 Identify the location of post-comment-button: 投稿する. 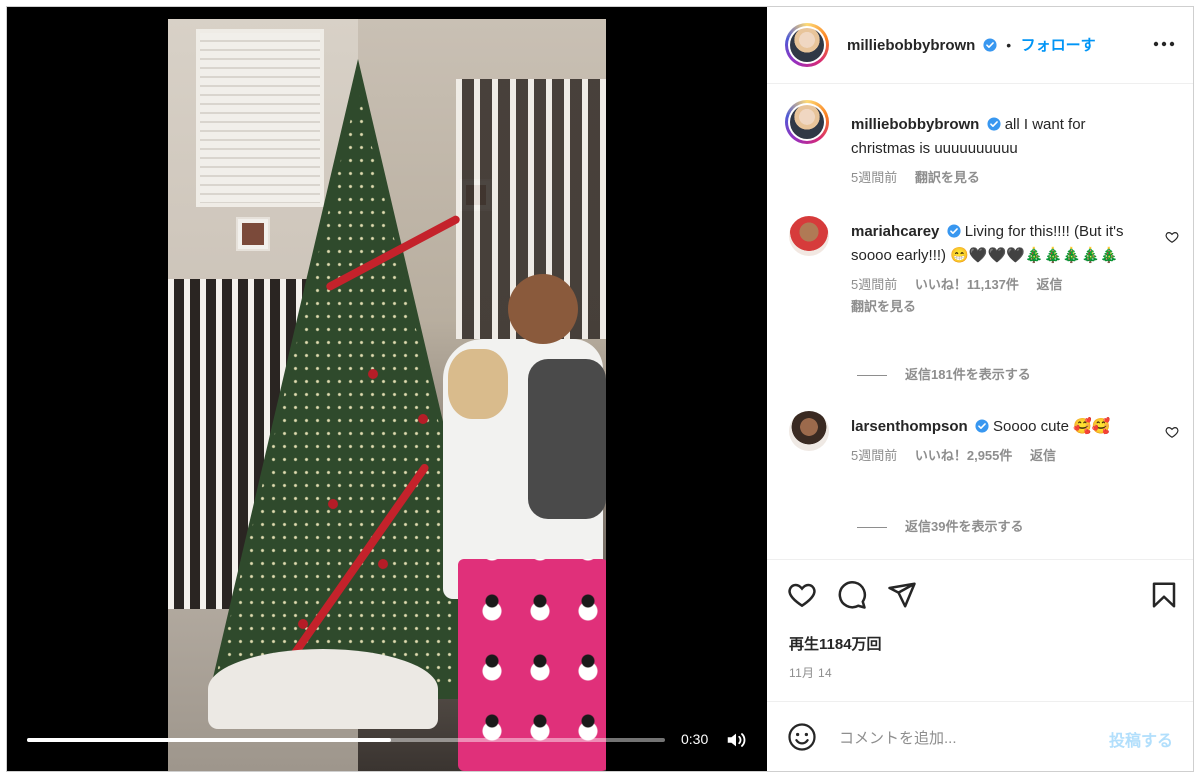
(1141, 739).